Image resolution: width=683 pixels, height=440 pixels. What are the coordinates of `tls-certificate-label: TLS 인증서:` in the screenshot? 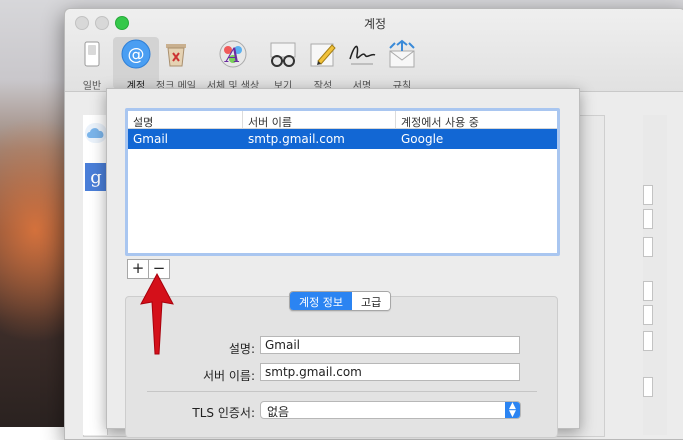 It's located at (223, 413).